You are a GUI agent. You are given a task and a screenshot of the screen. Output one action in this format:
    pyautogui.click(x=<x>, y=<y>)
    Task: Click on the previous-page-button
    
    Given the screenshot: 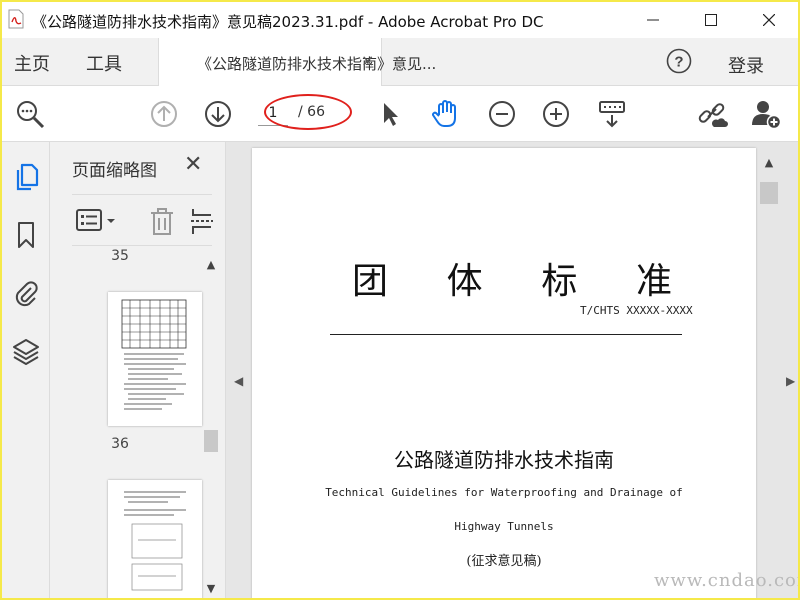 What is the action you would take?
    pyautogui.click(x=164, y=114)
    